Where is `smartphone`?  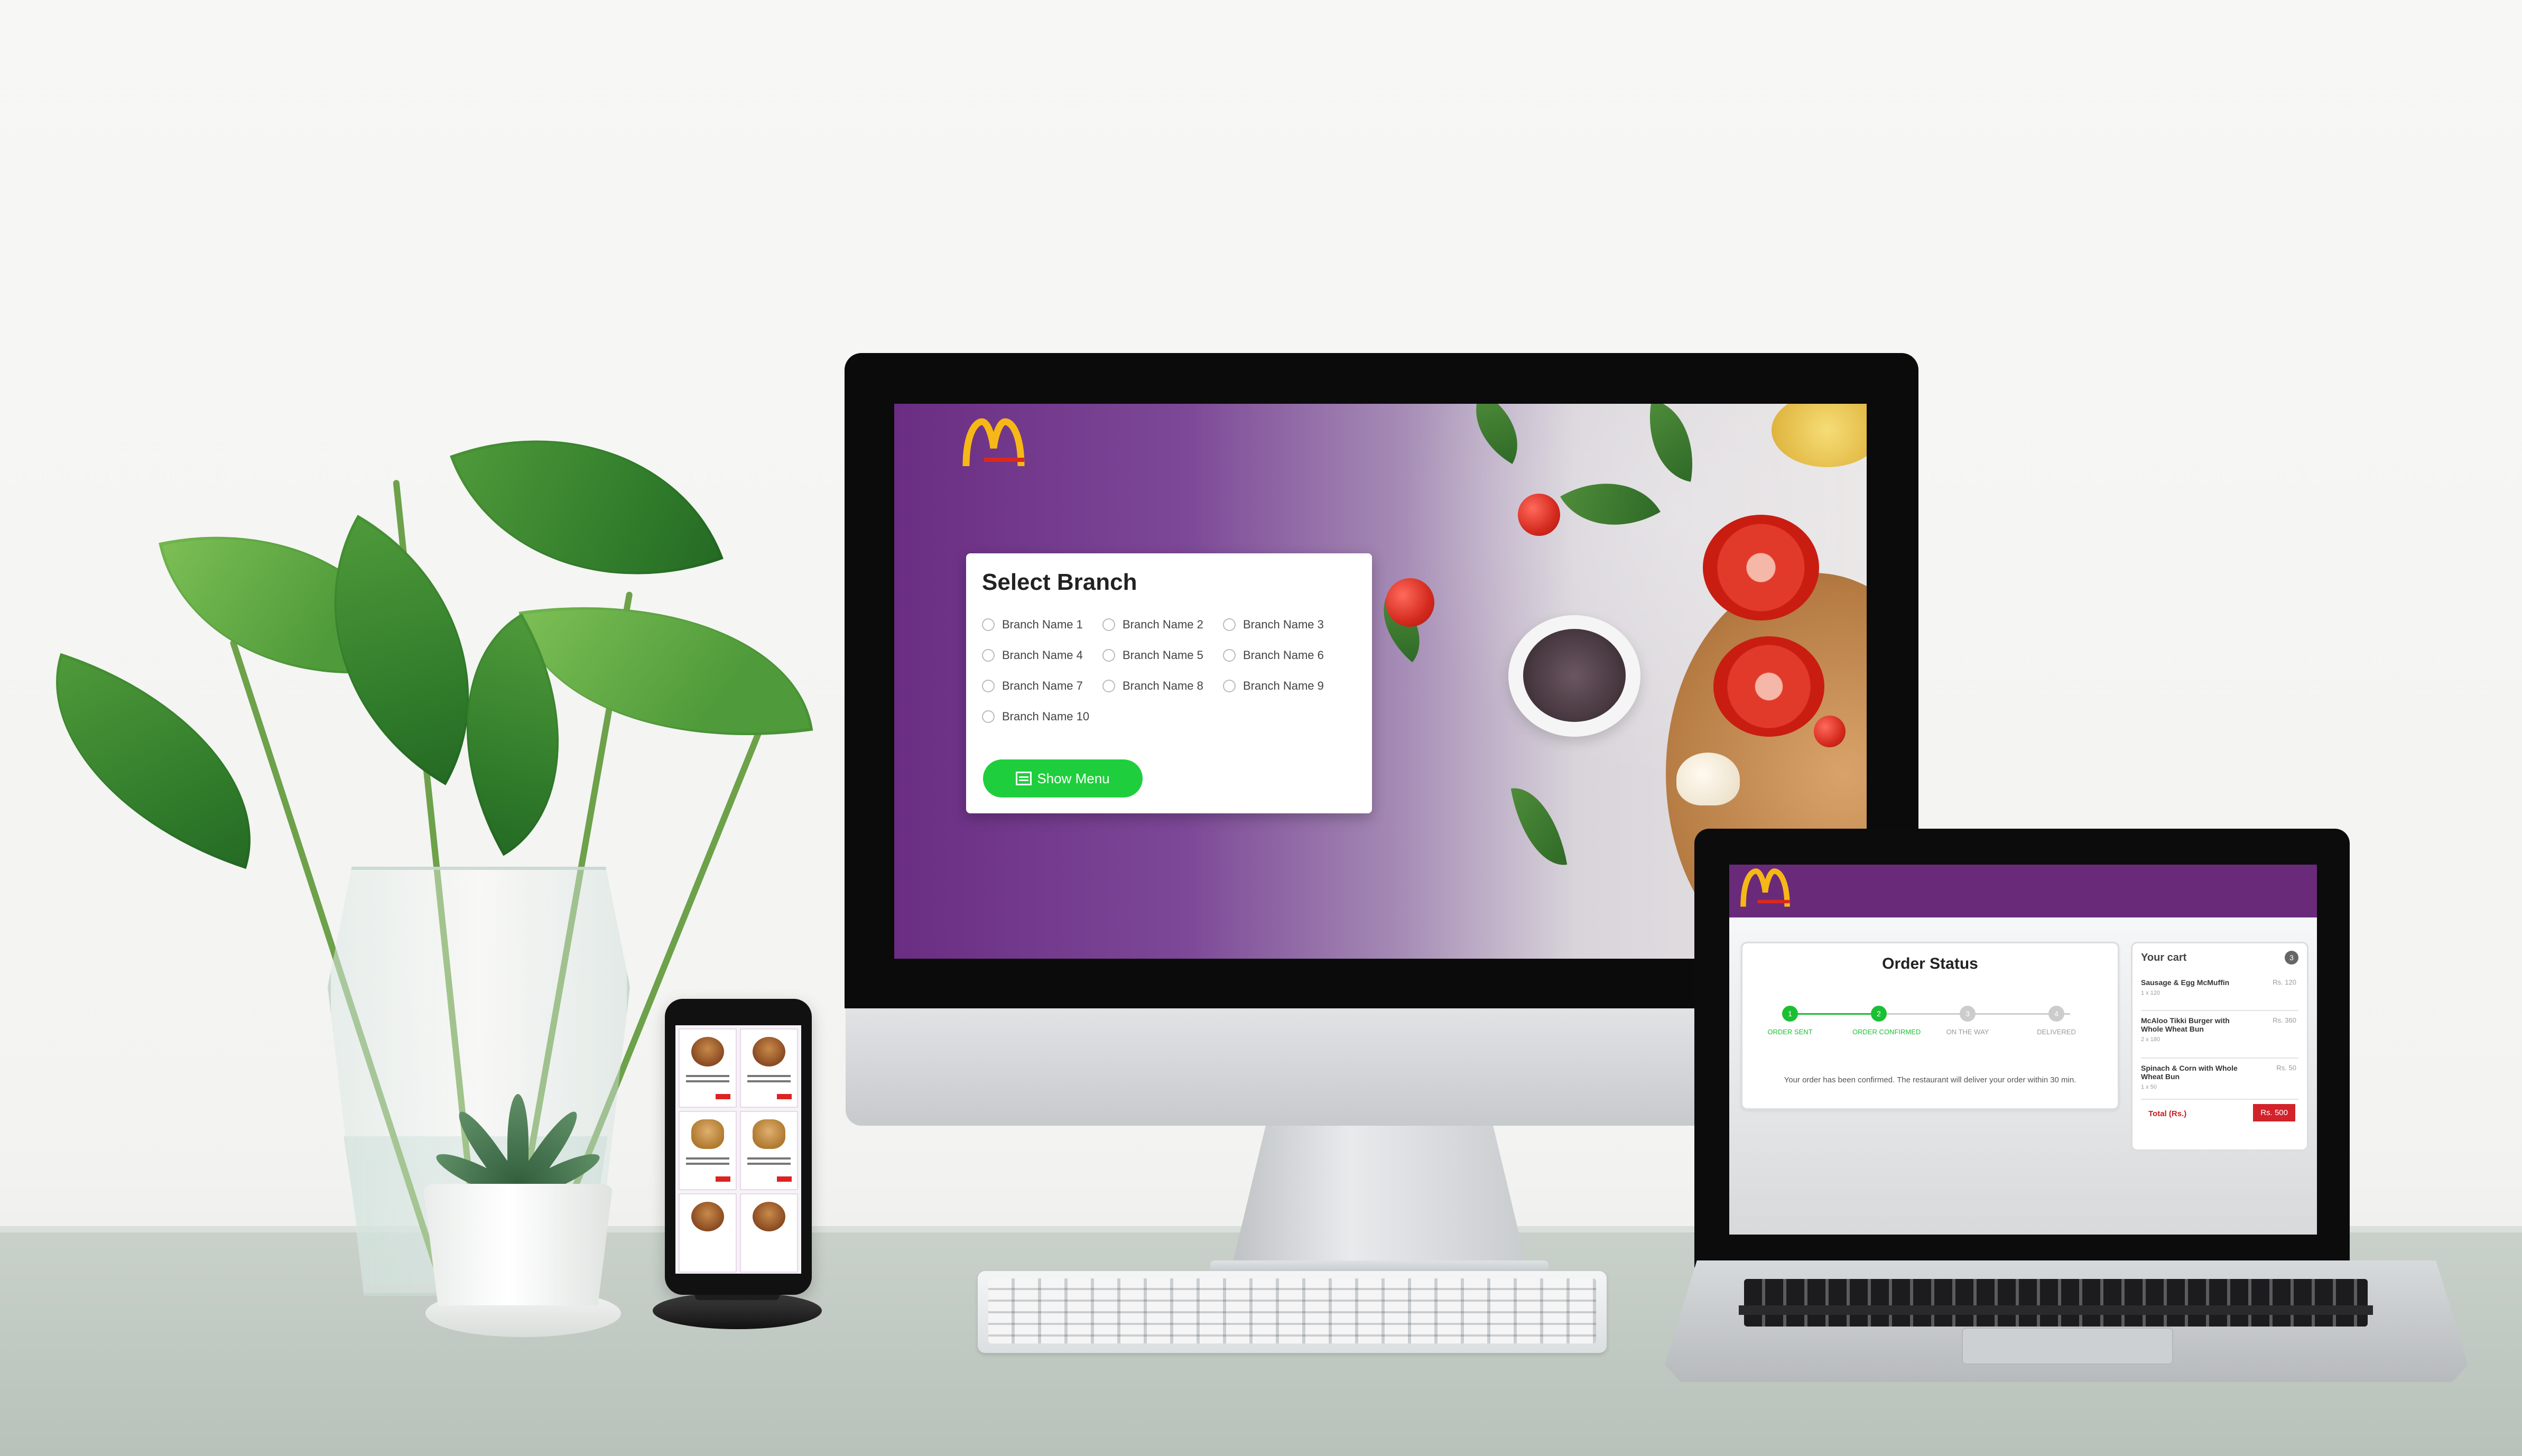 smartphone is located at coordinates (738, 1147).